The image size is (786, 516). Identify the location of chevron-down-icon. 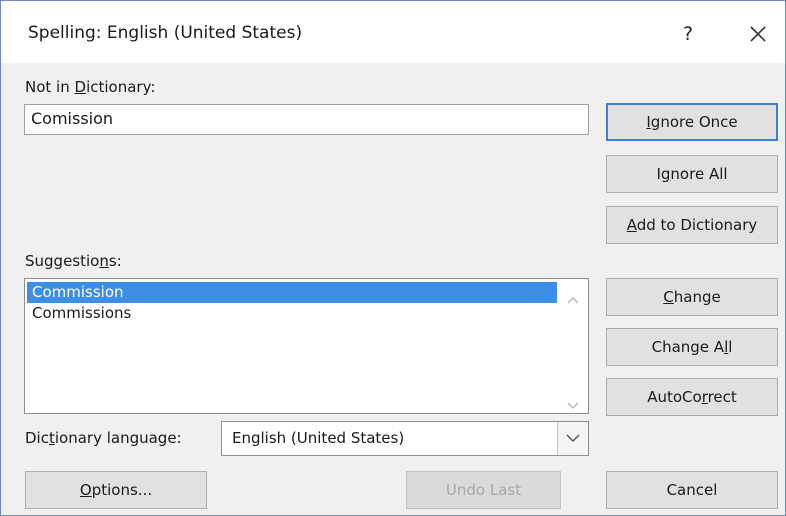
(572, 438).